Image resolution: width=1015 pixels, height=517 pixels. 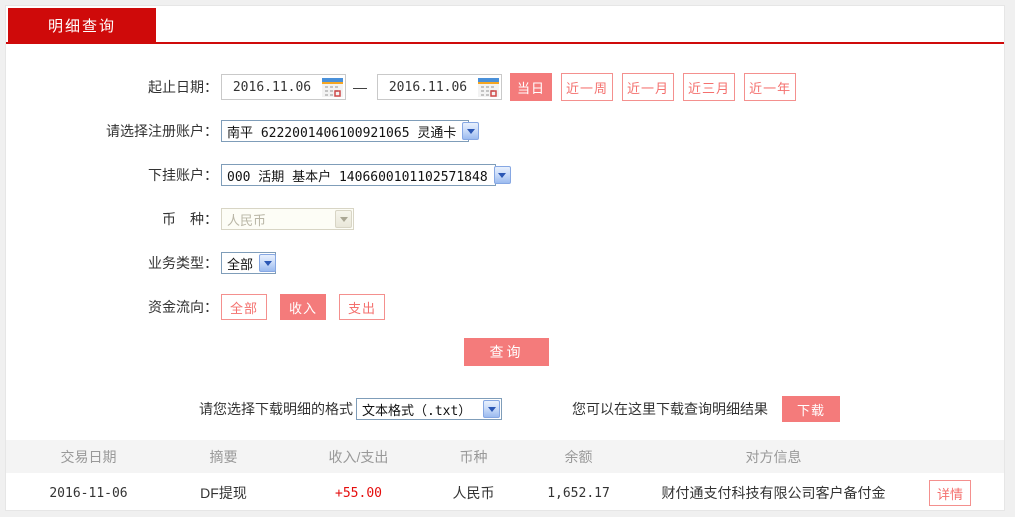 What do you see at coordinates (505, 409) in the screenshot?
I see `download-row: 请您选择下载明细的格式 文本格式（.txt） 您可以在这里下载查询明细结果 下载` at bounding box center [505, 409].